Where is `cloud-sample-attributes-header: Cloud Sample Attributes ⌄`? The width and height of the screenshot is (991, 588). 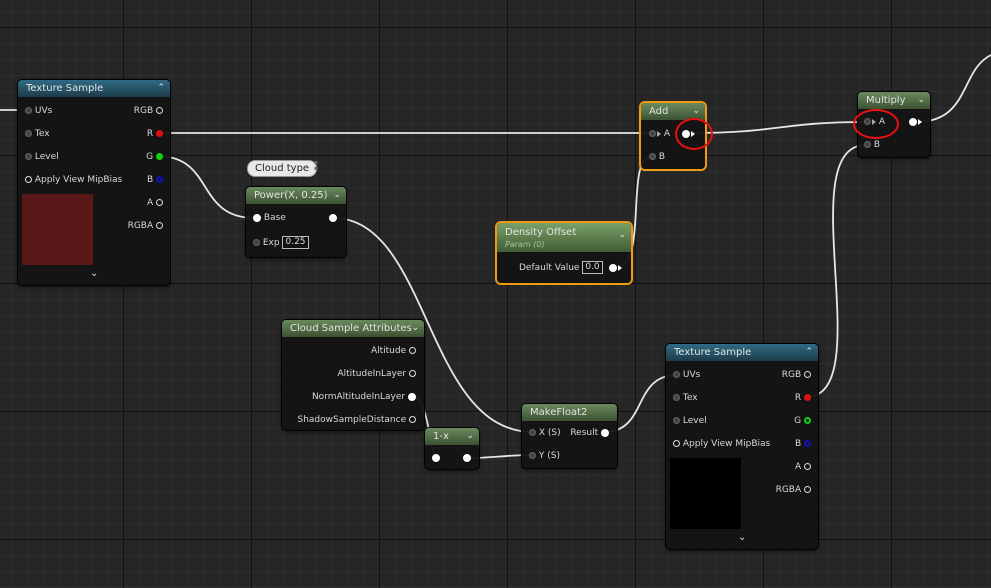
cloud-sample-attributes-header: Cloud Sample Attributes ⌄ is located at coordinates (353, 328).